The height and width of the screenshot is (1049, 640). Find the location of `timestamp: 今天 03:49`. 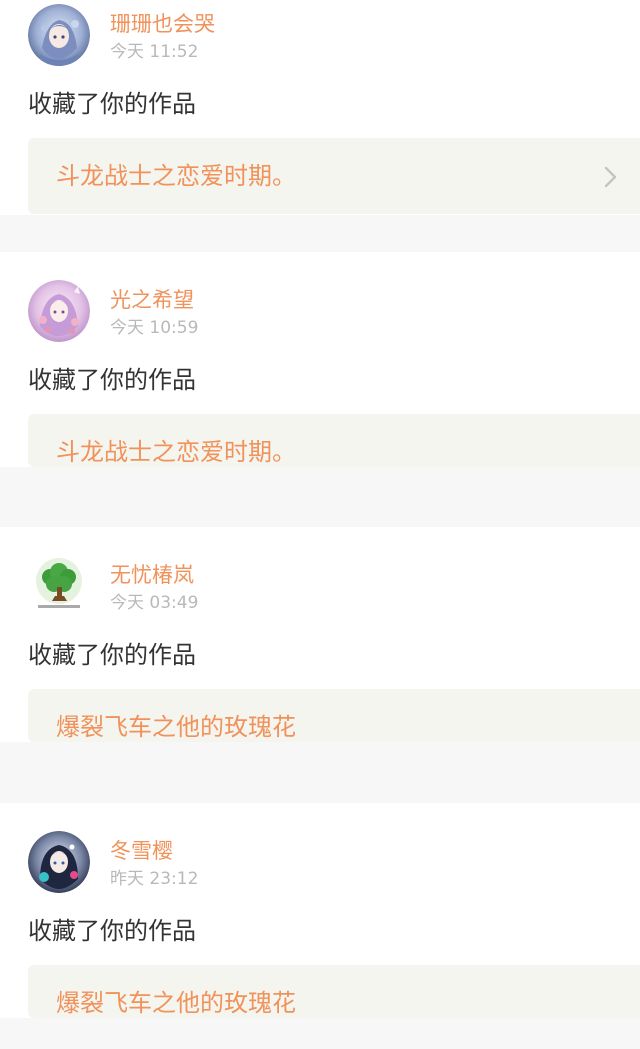

timestamp: 今天 03:49 is located at coordinates (154, 603).